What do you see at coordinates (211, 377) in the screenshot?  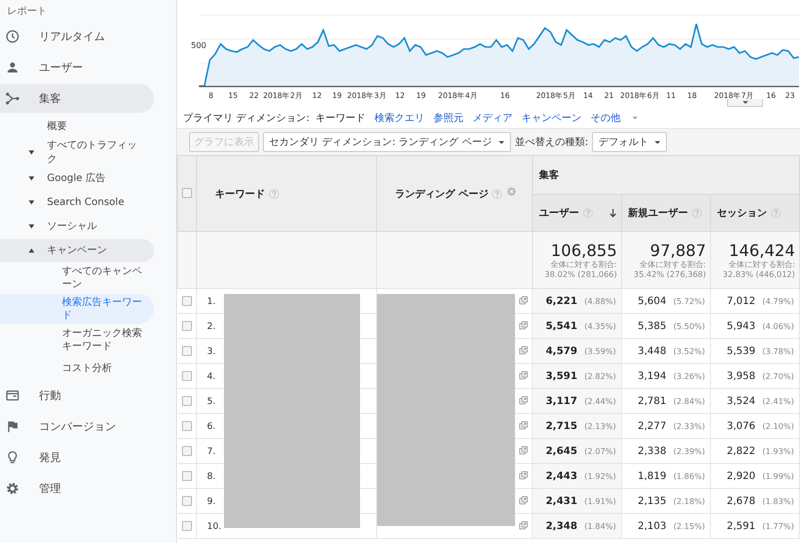 I see `row-index: 4.` at bounding box center [211, 377].